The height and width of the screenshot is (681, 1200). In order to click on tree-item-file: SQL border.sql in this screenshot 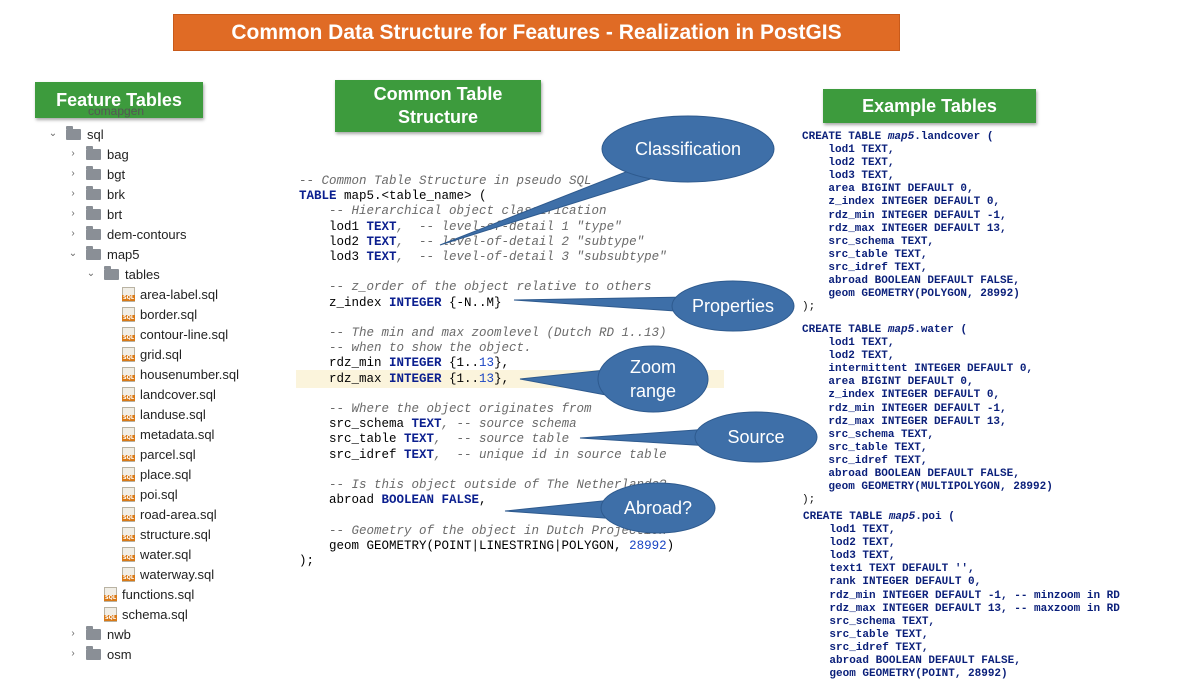, I will do `click(159, 314)`.